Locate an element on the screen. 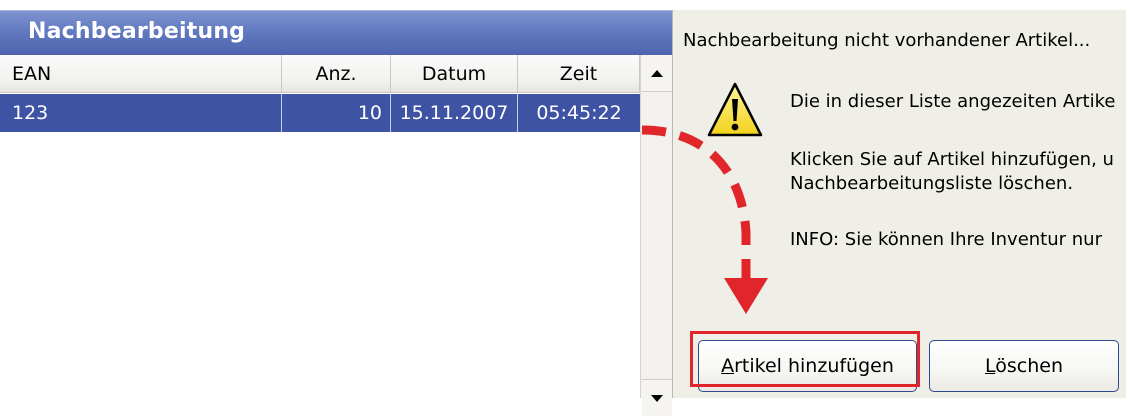  column-header-ean: EAN is located at coordinates (141, 74).